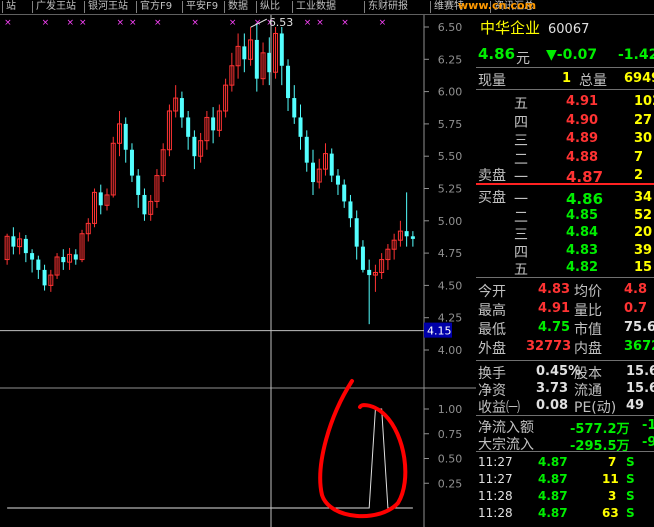  What do you see at coordinates (450, 285) in the screenshot?
I see `price-tick-label: 4.50` at bounding box center [450, 285].